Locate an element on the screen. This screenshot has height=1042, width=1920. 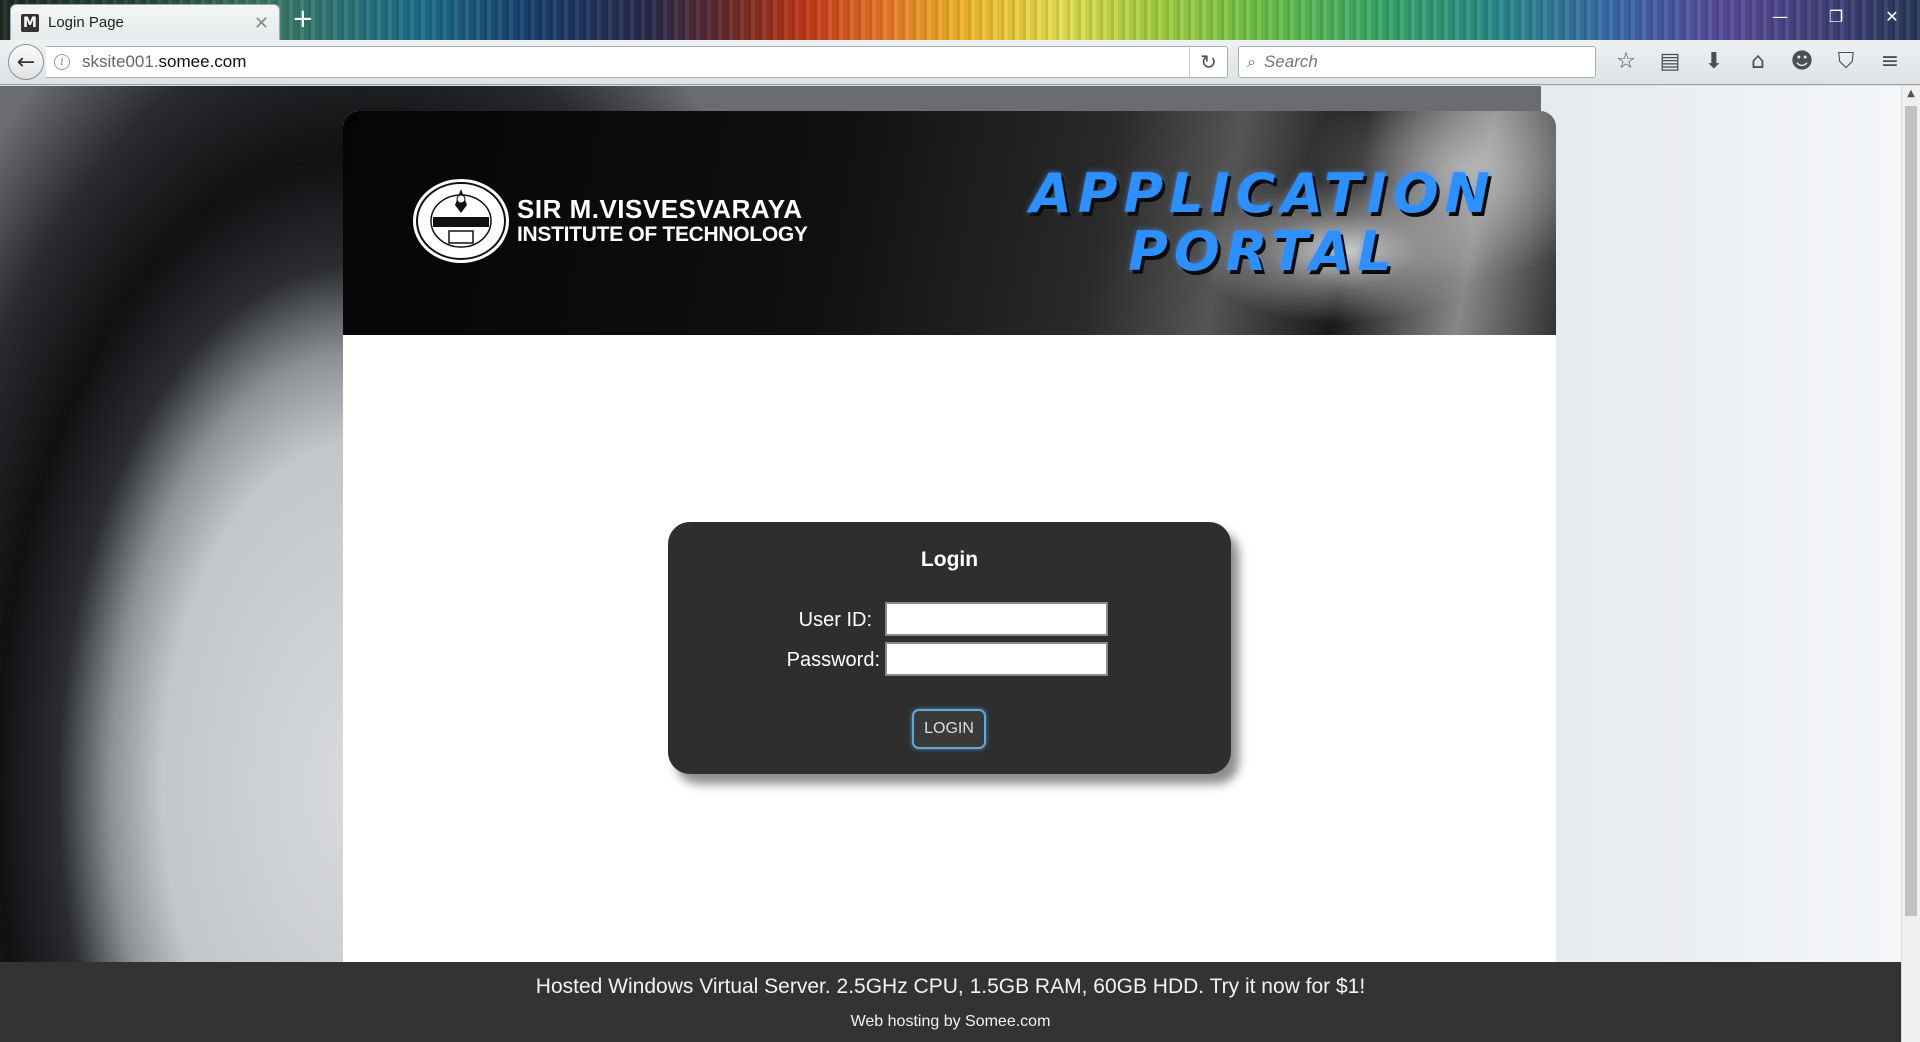
reading-list-icon: ▤ is located at coordinates (1670, 62).